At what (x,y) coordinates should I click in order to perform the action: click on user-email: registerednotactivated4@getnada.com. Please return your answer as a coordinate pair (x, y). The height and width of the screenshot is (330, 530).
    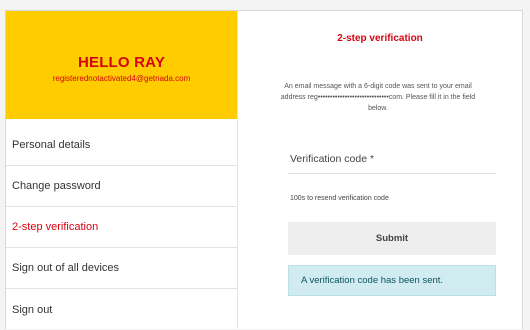
    Looking at the image, I should click on (121, 78).